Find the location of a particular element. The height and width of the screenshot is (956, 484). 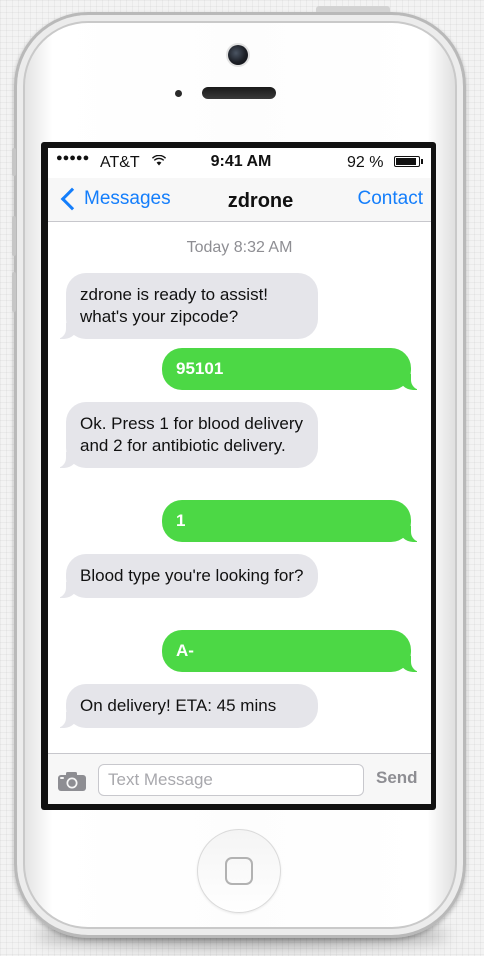

message-text: A- is located at coordinates (185, 650).